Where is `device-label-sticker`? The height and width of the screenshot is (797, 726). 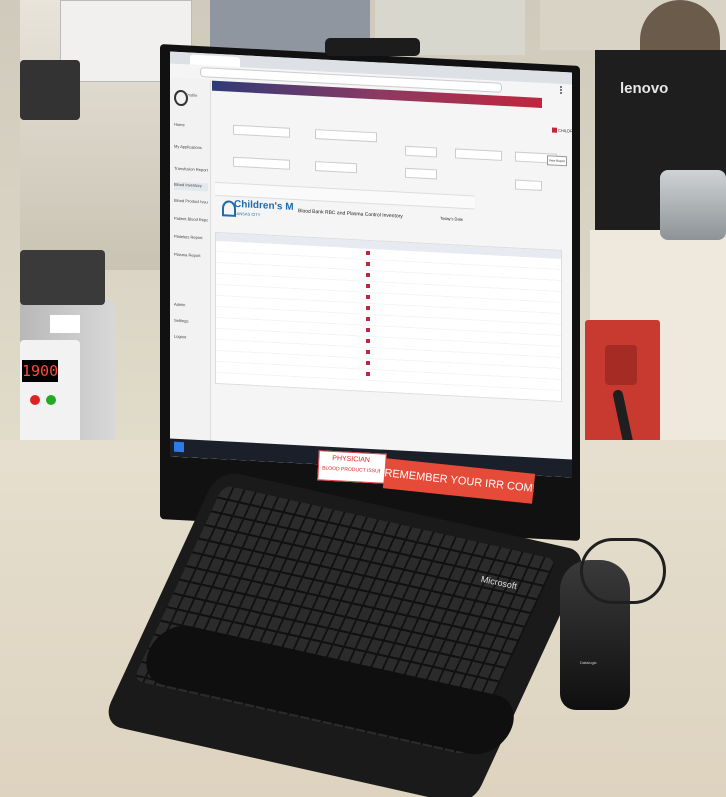
device-label-sticker is located at coordinates (65, 324).